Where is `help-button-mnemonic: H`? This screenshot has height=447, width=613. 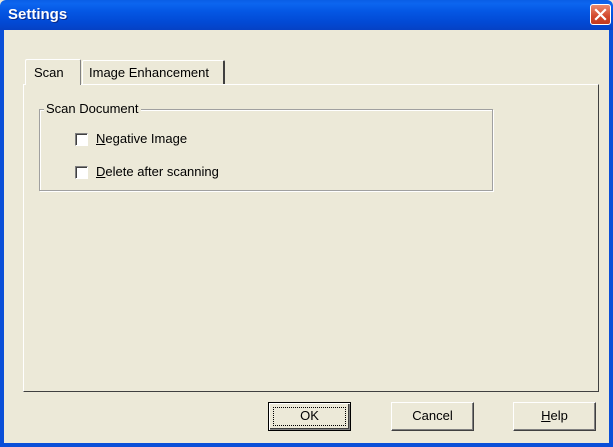 help-button-mnemonic: H is located at coordinates (546, 415).